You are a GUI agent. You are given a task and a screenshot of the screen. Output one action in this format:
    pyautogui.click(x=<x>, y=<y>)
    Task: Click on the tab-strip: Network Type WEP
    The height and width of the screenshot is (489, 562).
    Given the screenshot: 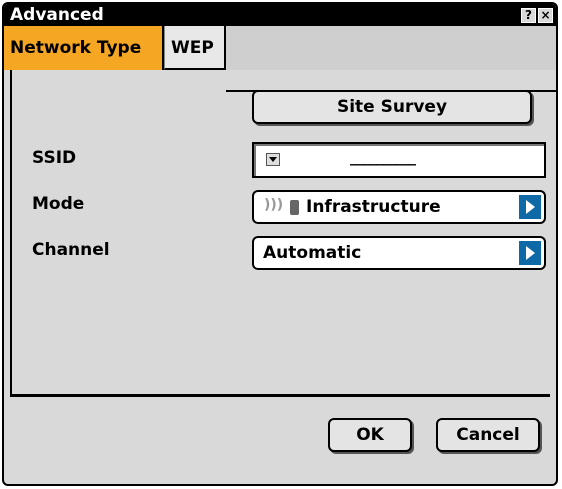 What is the action you would take?
    pyautogui.click(x=280, y=59)
    